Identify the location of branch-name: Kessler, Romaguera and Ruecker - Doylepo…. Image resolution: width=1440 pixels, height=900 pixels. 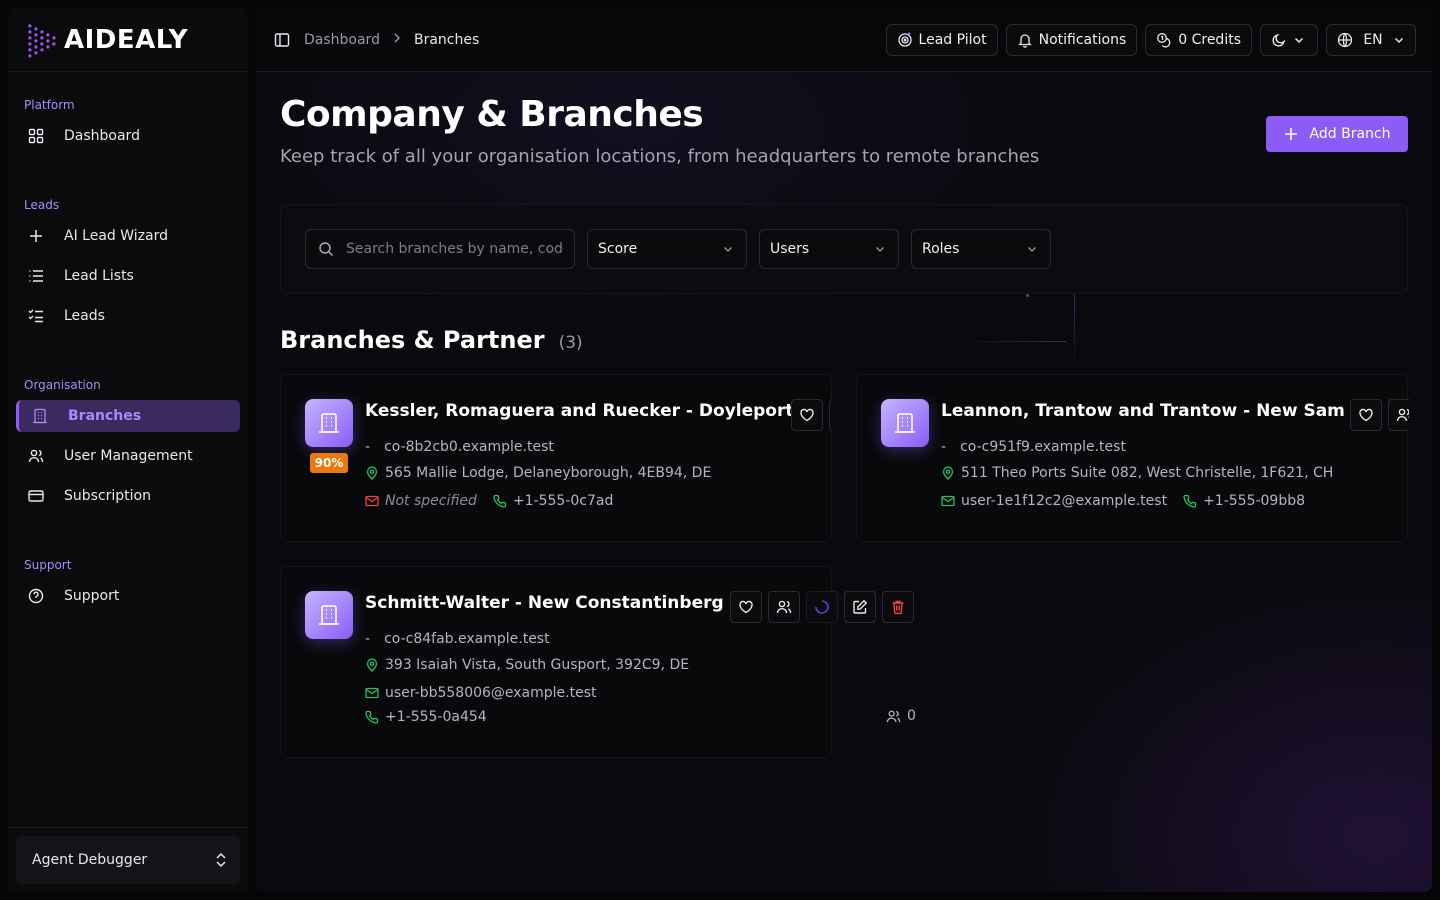
(579, 411).